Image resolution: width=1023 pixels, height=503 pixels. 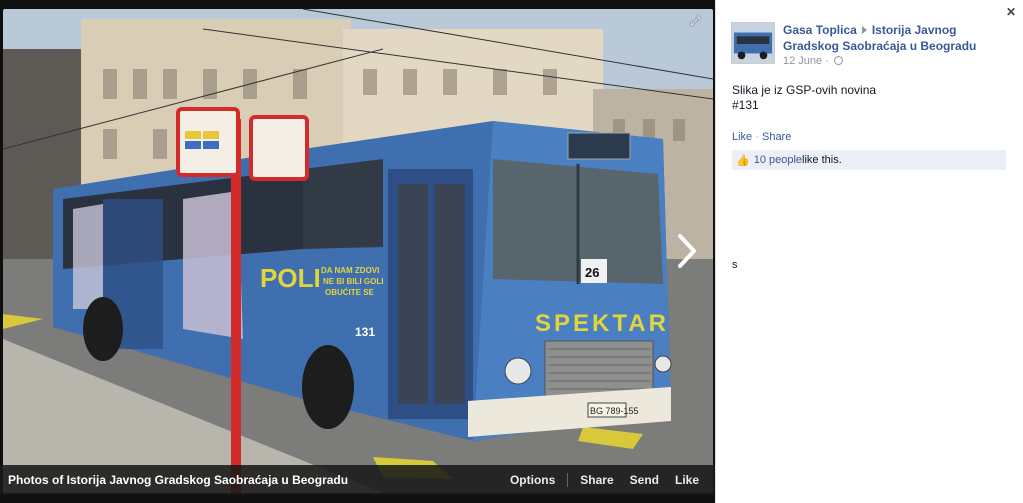 What do you see at coordinates (695, 21) in the screenshot?
I see `expand-icon: ⤢` at bounding box center [695, 21].